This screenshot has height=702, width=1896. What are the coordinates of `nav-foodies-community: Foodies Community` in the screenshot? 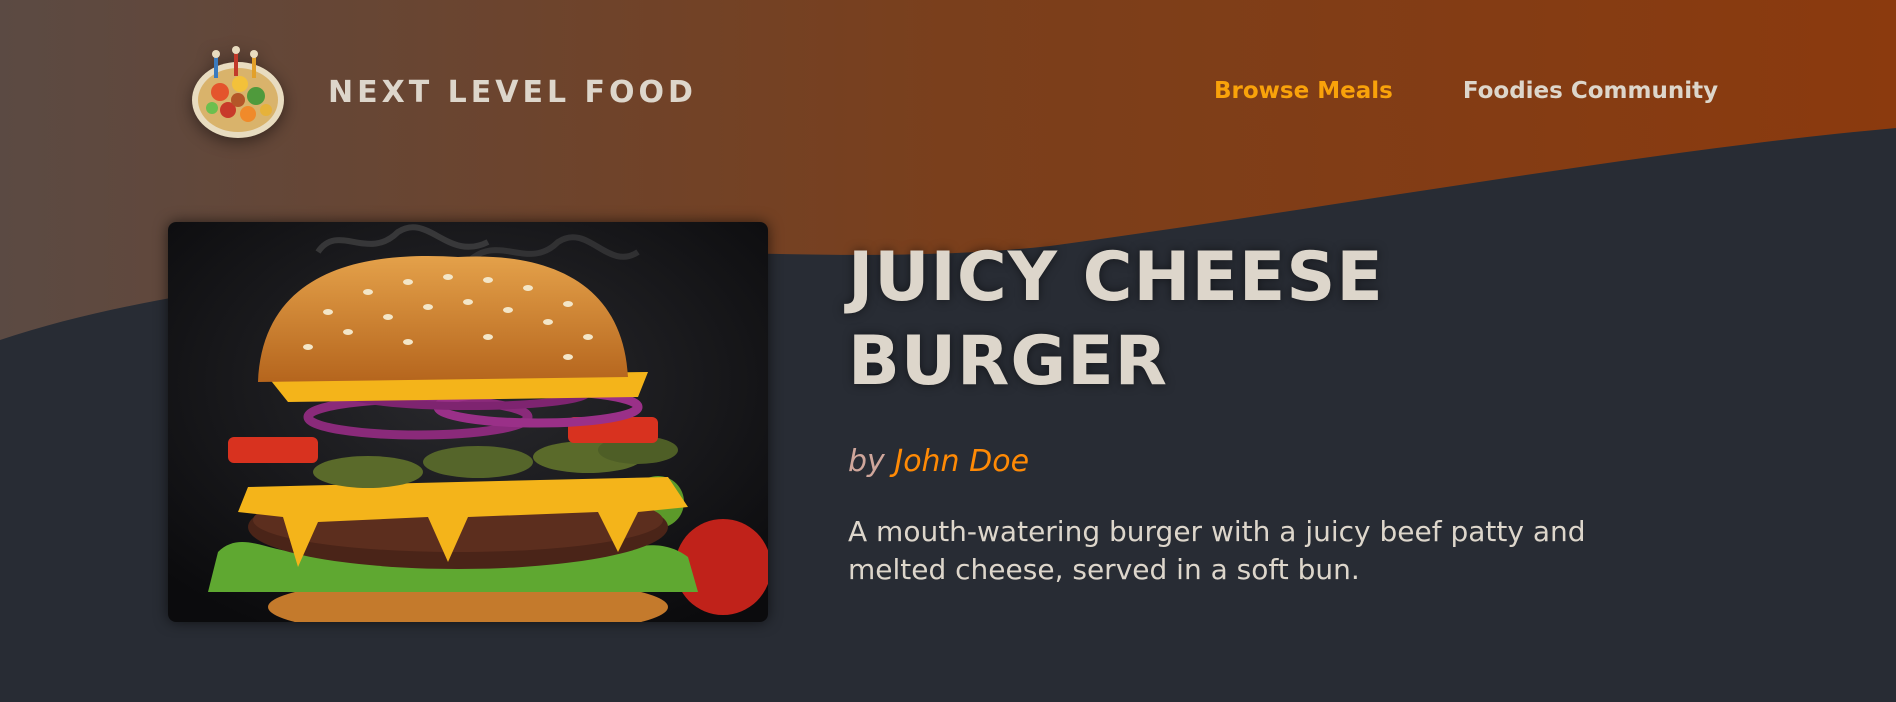 It's located at (1590, 91).